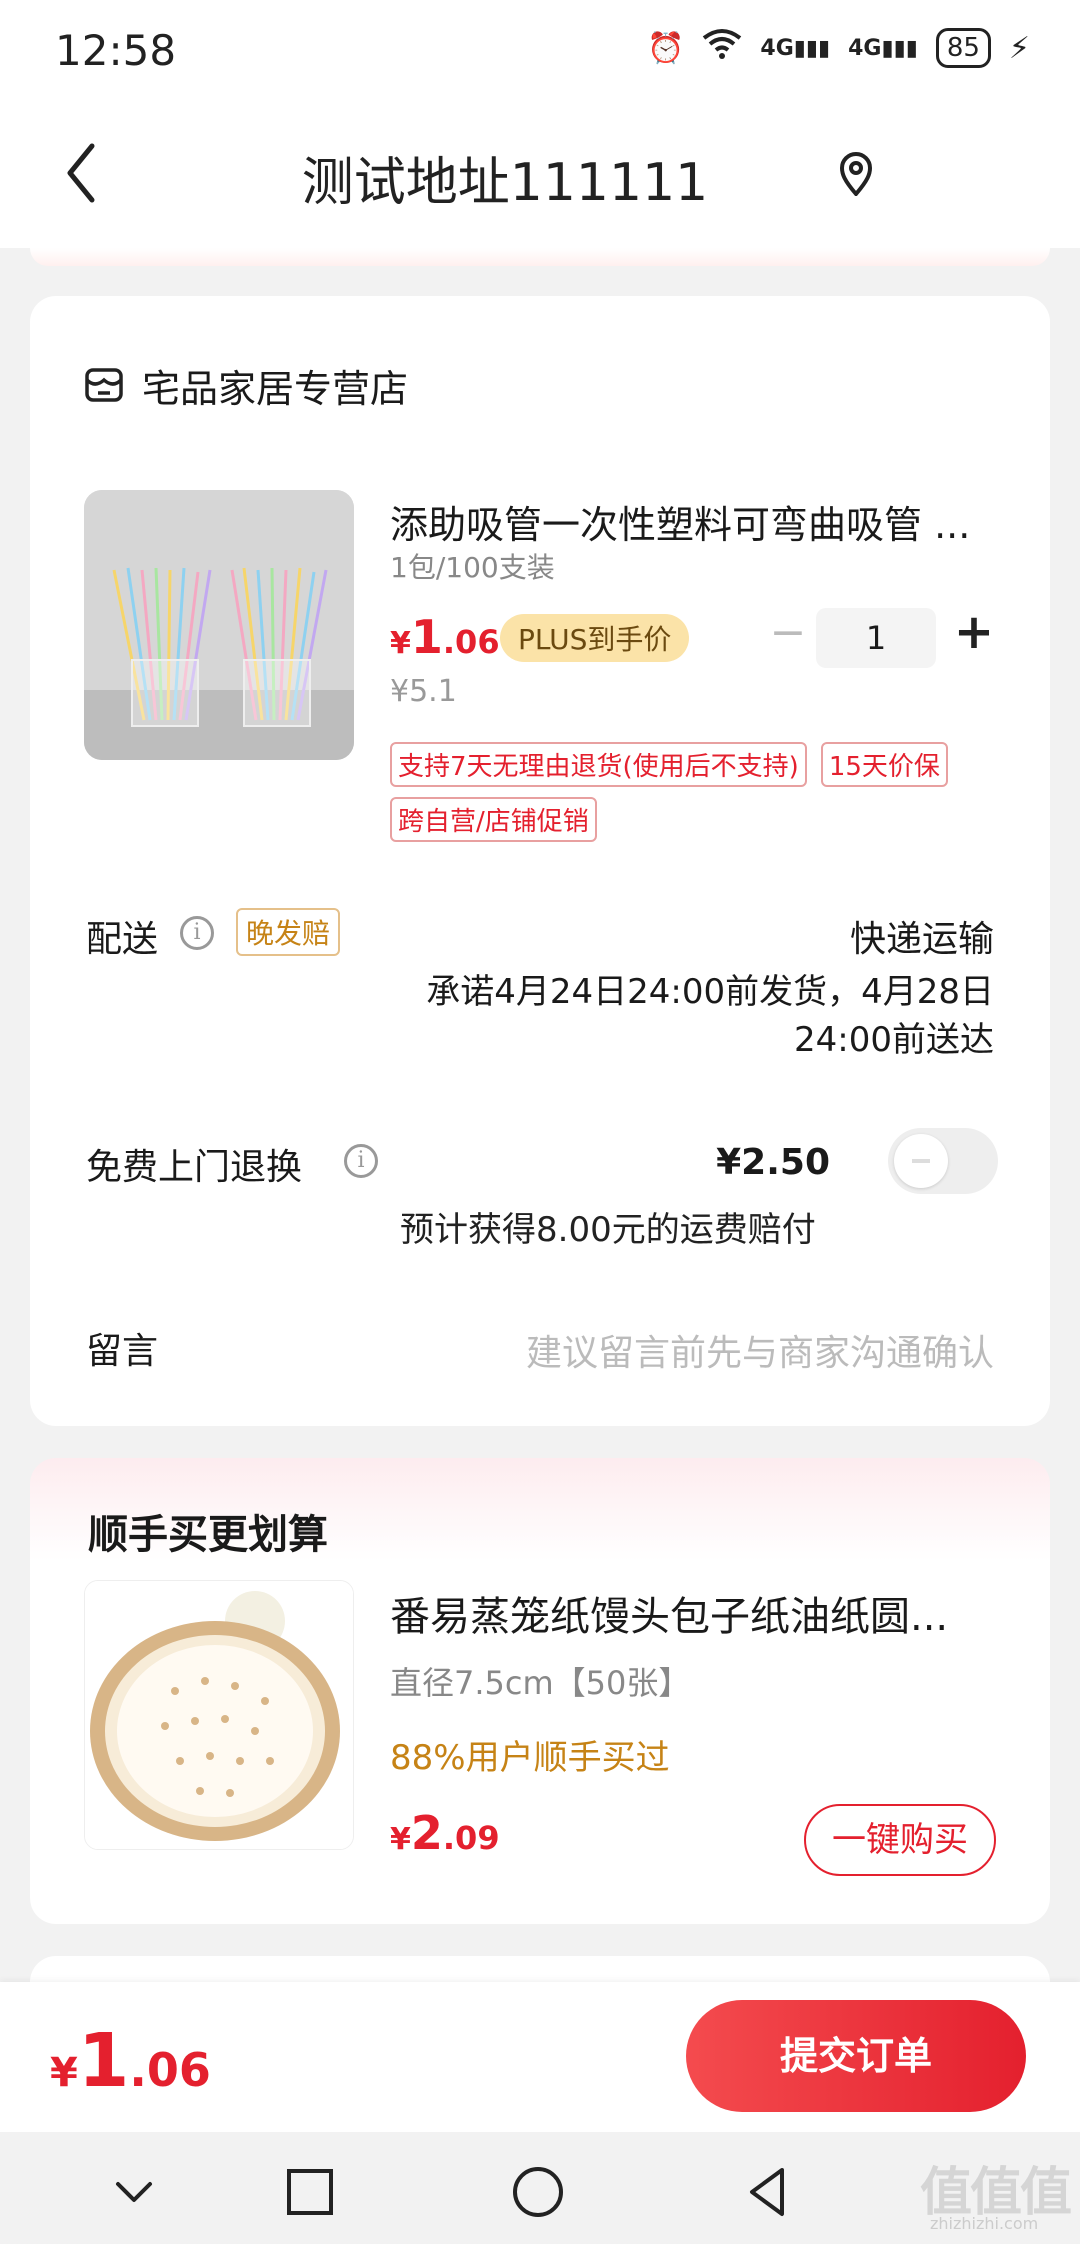 The image size is (1080, 2244). Describe the element at coordinates (666, 48) in the screenshot. I see `alarm-icon: ⏰` at that location.